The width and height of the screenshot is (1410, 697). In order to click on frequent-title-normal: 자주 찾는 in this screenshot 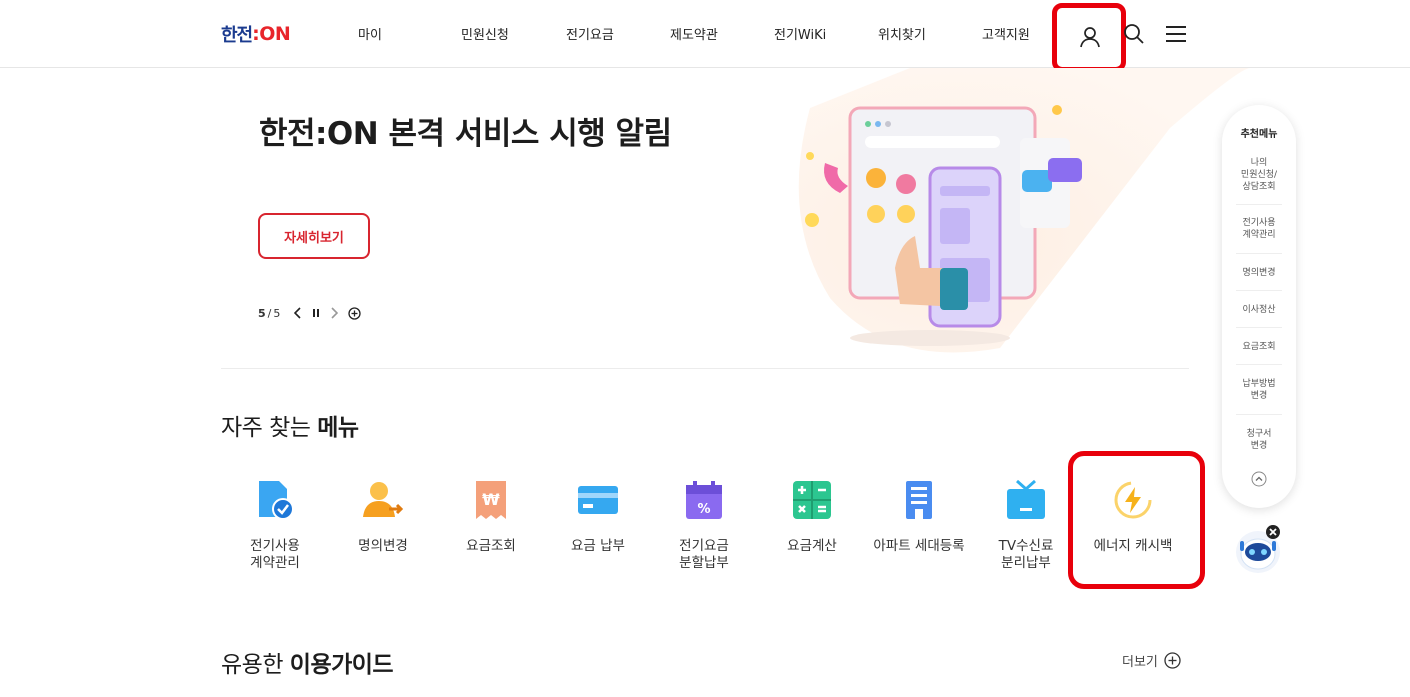, I will do `click(269, 428)`.